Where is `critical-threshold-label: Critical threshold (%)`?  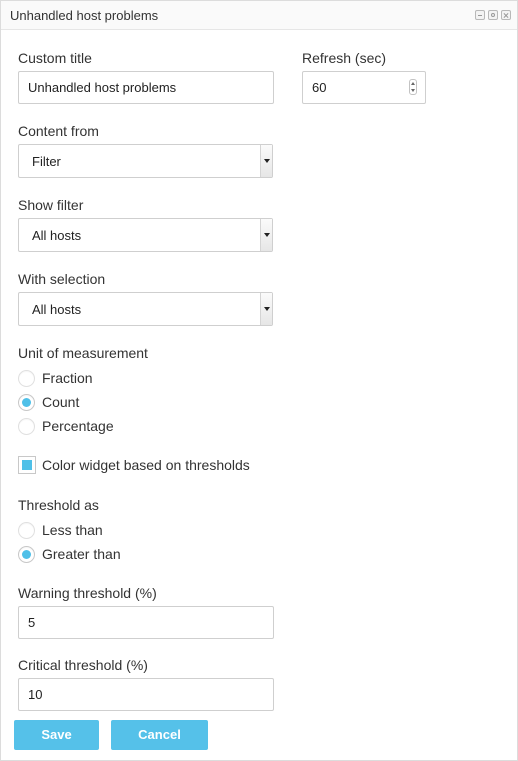
critical-threshold-label: Critical threshold (%) is located at coordinates (83, 665).